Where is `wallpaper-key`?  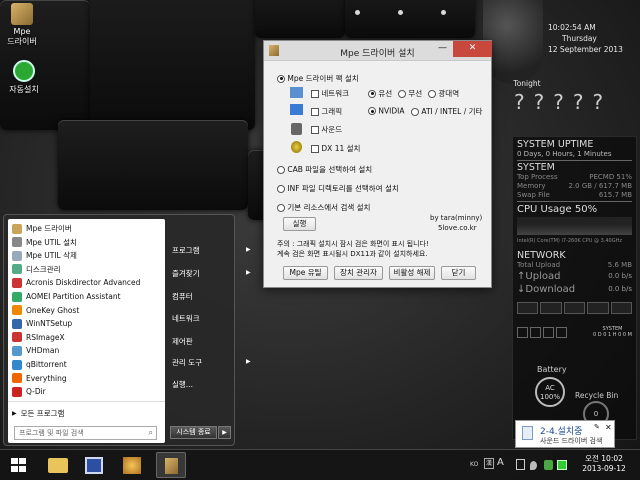 wallpaper-key is located at coordinates (410, 19).